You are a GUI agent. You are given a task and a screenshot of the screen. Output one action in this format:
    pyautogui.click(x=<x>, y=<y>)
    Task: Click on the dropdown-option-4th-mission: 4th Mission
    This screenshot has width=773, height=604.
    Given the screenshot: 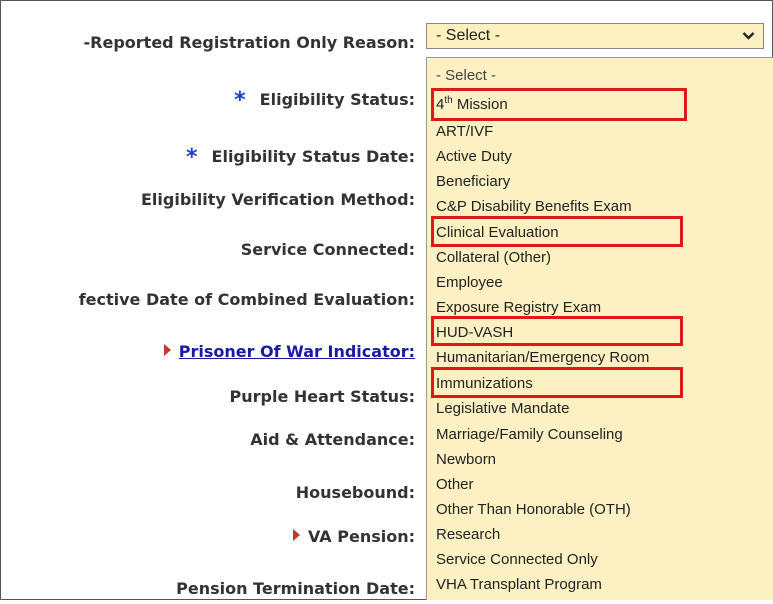 What is the action you would take?
    pyautogui.click(x=472, y=104)
    